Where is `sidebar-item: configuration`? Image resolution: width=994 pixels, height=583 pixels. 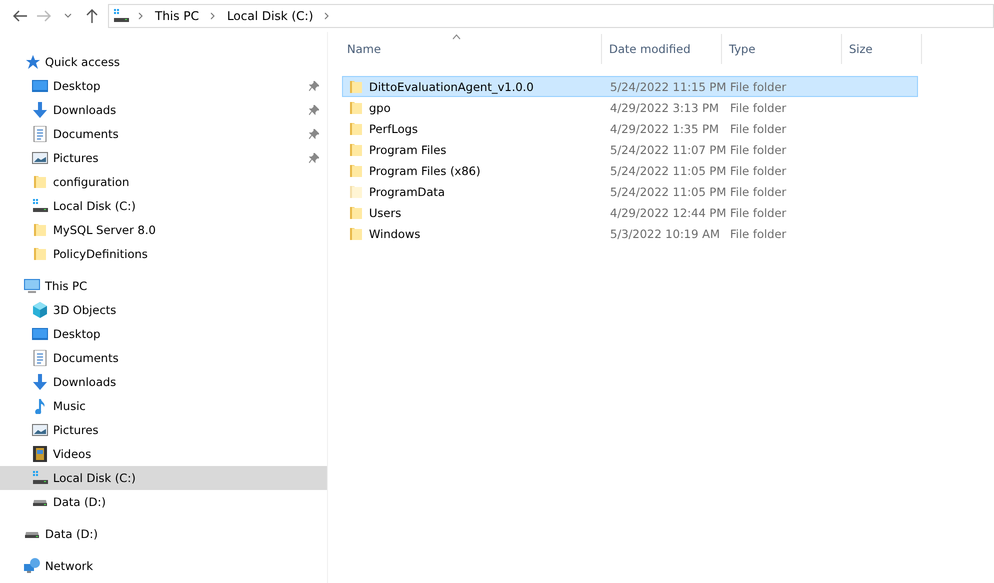
sidebar-item: configuration is located at coordinates (163, 182).